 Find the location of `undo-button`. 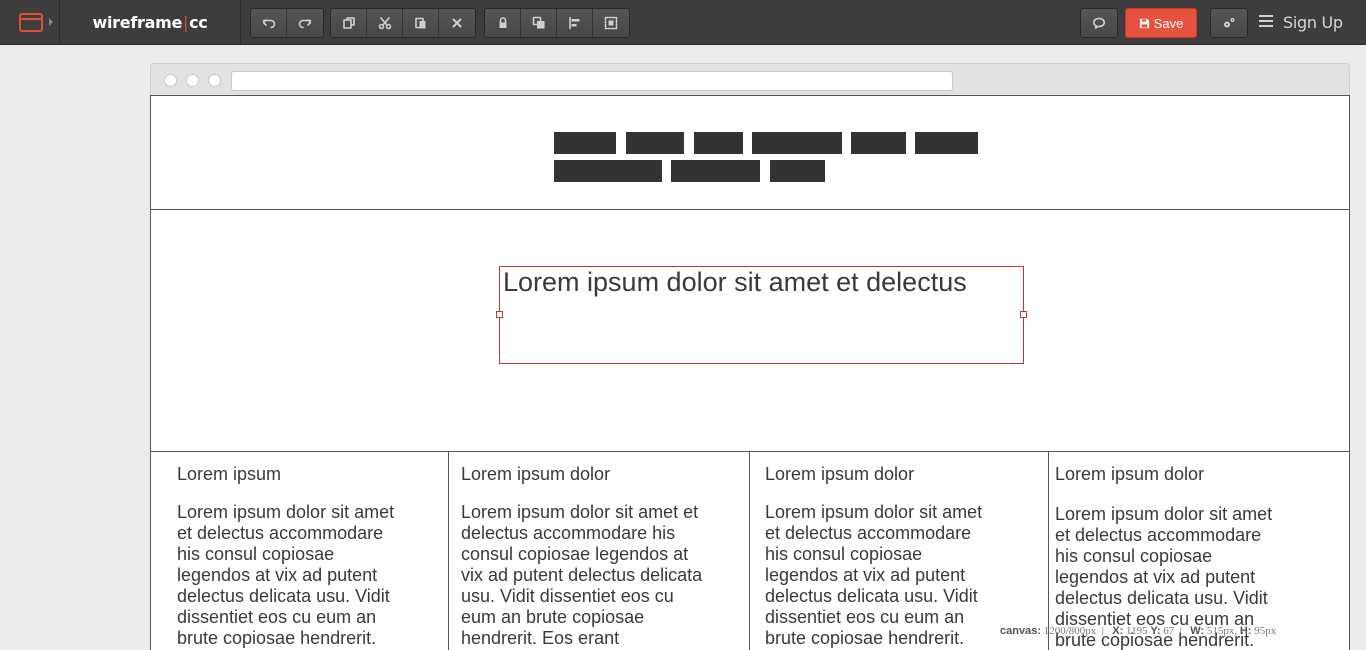

undo-button is located at coordinates (269, 23).